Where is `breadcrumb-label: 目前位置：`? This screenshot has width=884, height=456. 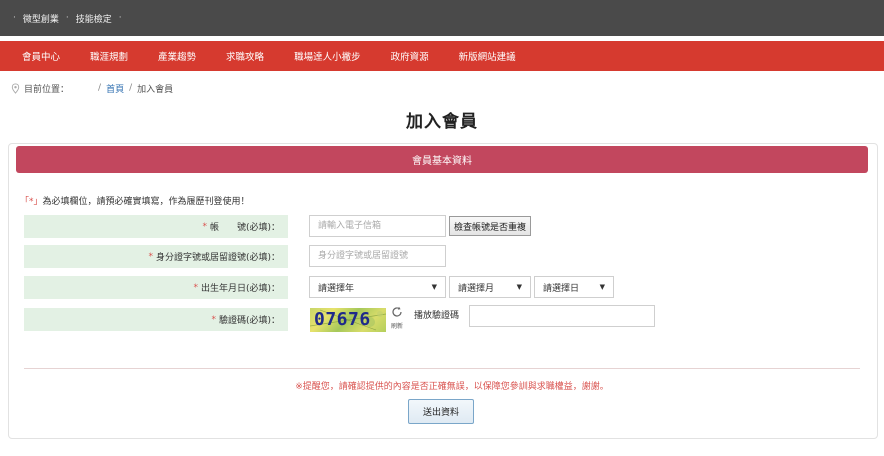 breadcrumb-label: 目前位置： is located at coordinates (47, 89).